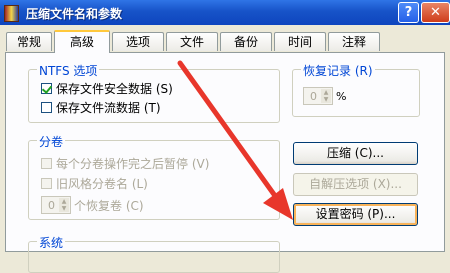  What do you see at coordinates (408, 12) in the screenshot?
I see `help-button: ?` at bounding box center [408, 12].